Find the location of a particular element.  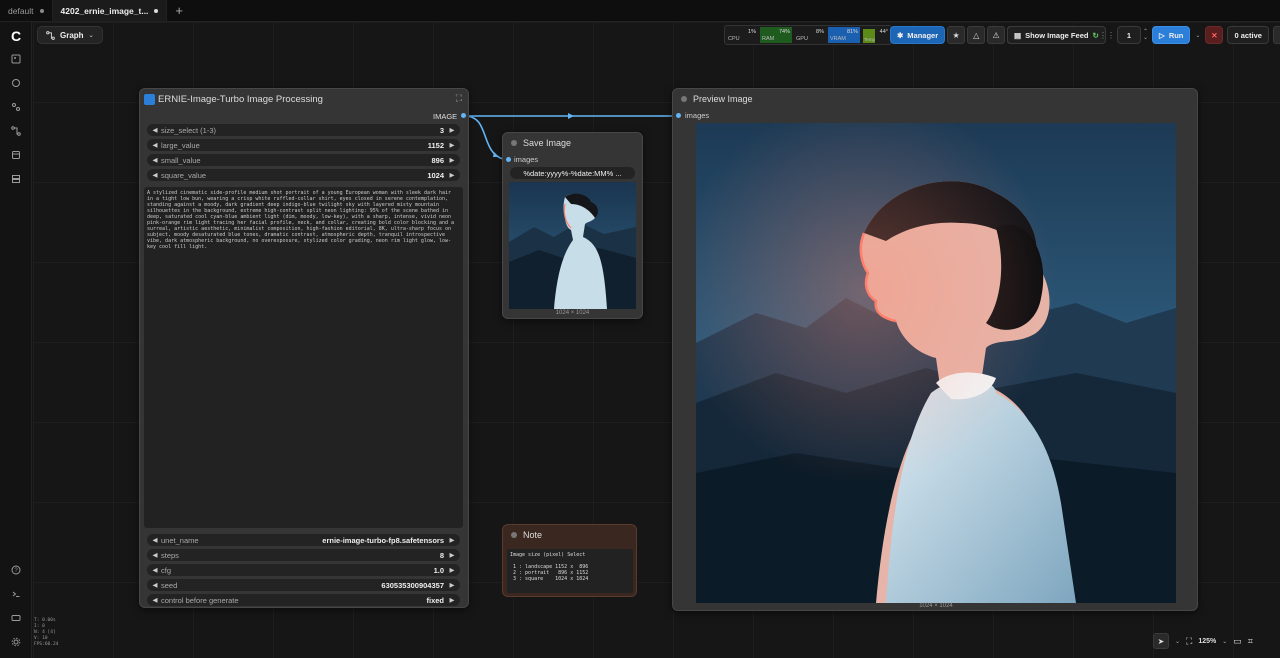

steps-widget: ◀ steps 8 ▶ is located at coordinates (303, 555).